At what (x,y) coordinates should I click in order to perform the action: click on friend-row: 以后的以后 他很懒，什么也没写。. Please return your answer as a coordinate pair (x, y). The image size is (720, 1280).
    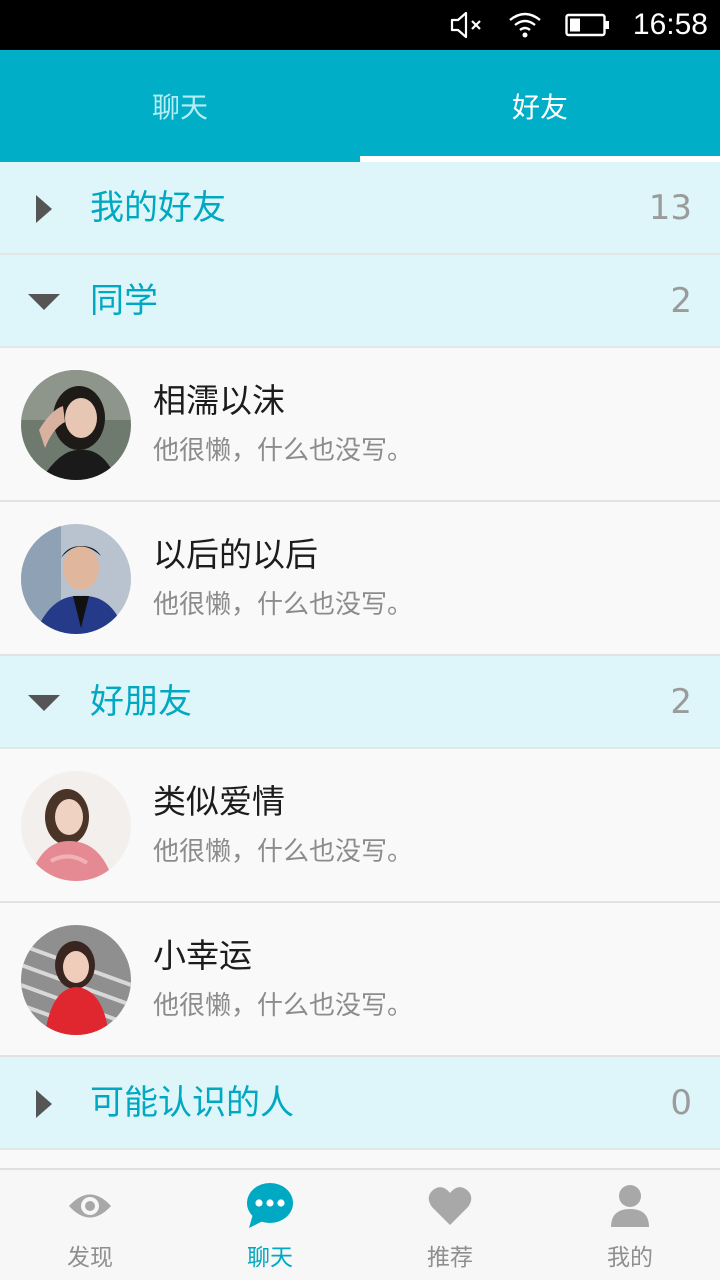
    Looking at the image, I should click on (360, 579).